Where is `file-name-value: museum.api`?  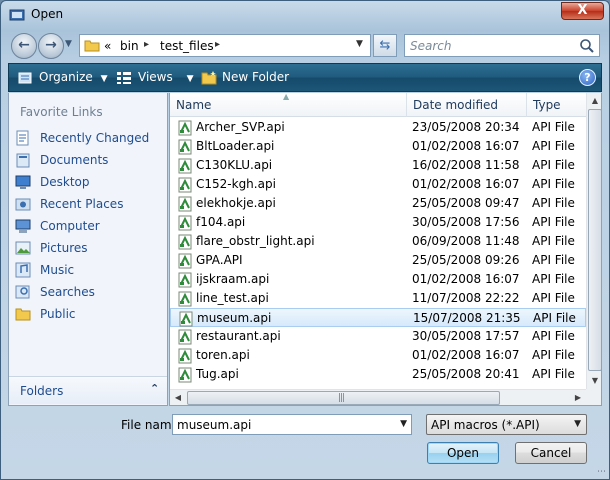 file-name-value: museum.api is located at coordinates (214, 425).